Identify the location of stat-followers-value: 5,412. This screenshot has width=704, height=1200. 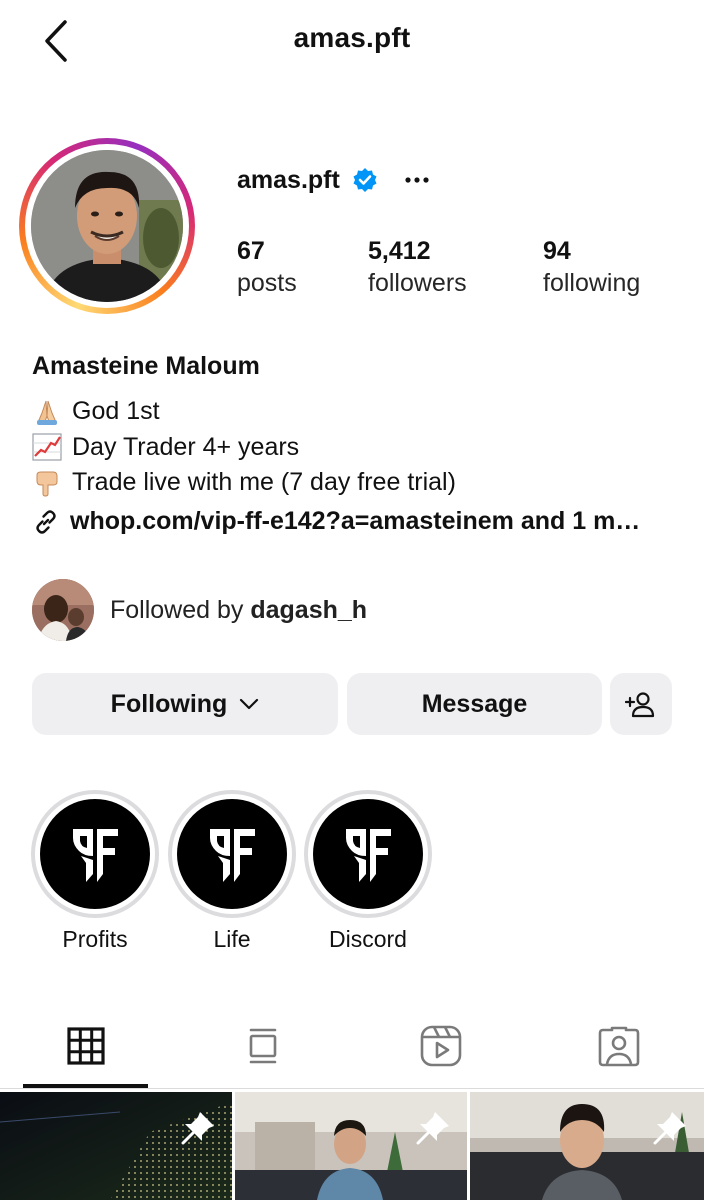
(399, 251).